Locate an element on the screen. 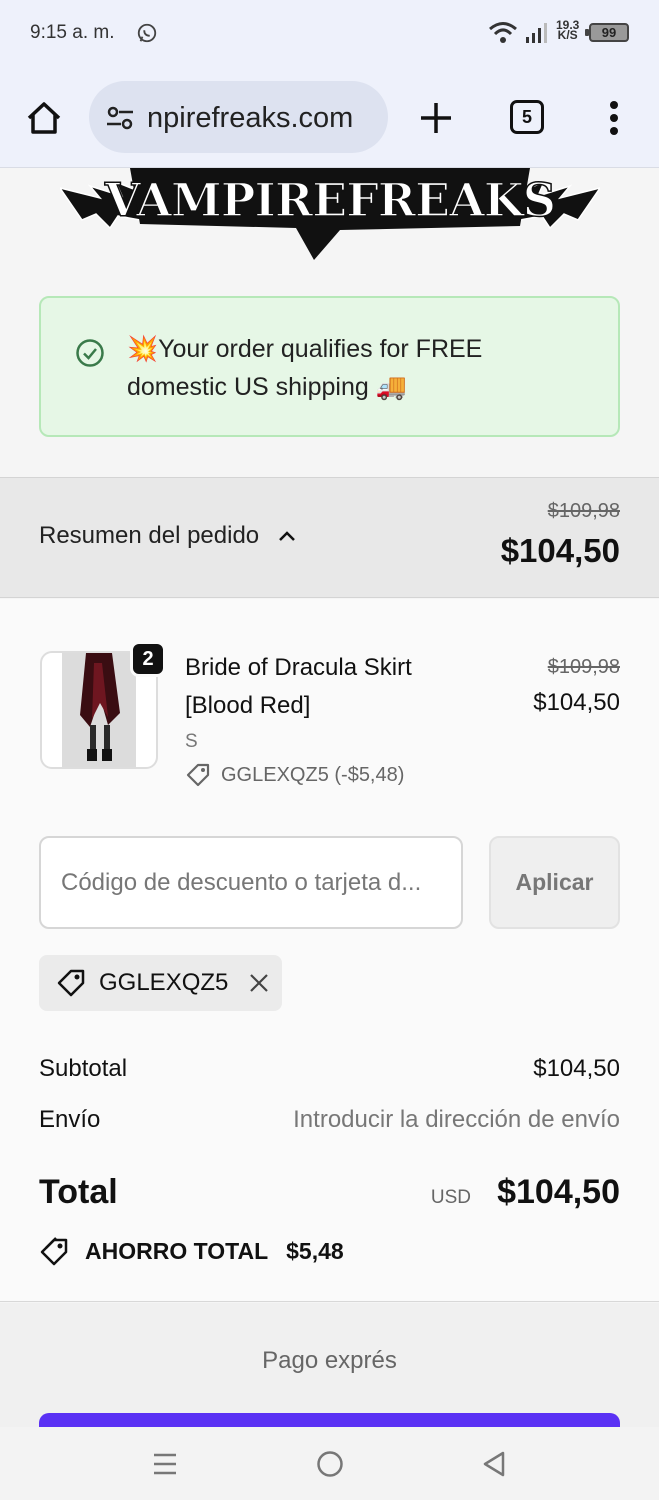 This screenshot has width=659, height=1500. shipping-value: Introducir la dirección de envío is located at coordinates (456, 1119).